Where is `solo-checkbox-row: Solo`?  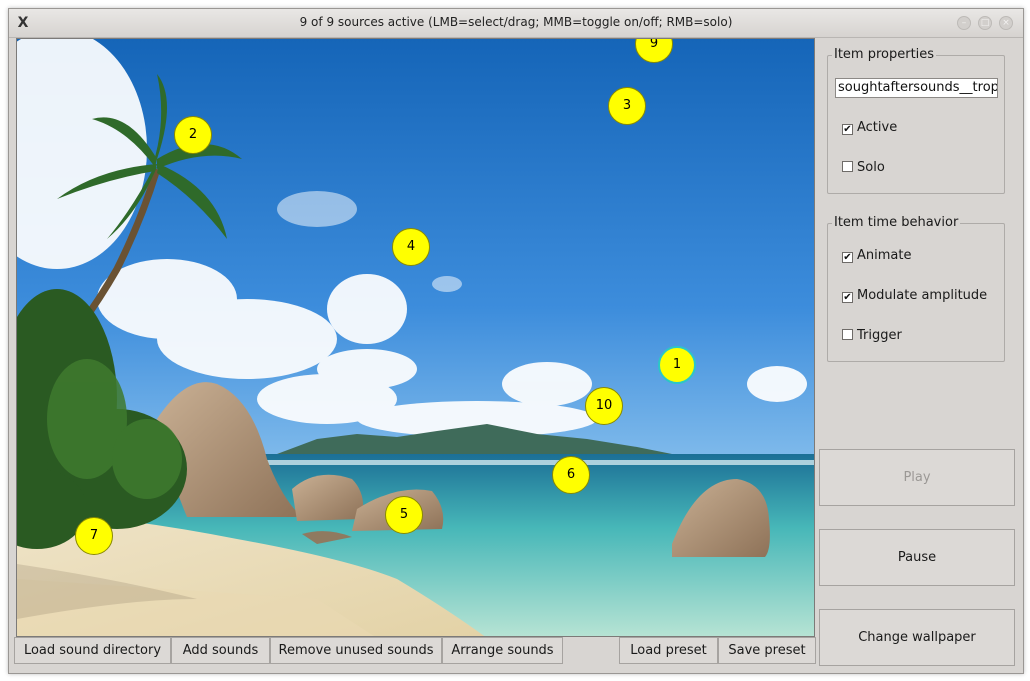 solo-checkbox-row: Solo is located at coordinates (863, 168).